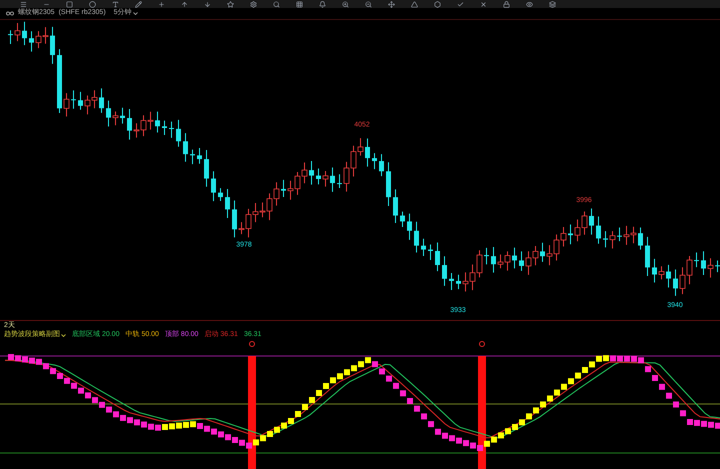 The width and height of the screenshot is (720, 469). I want to click on link-icon, so click(10, 13).